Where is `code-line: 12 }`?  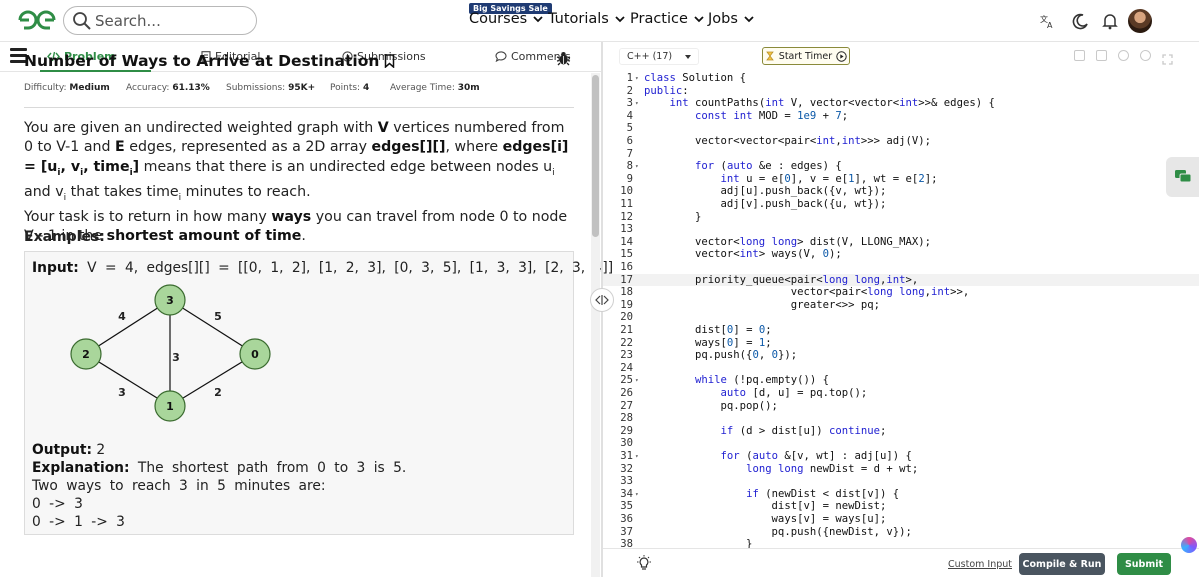 code-line: 12 } is located at coordinates (661, 216).